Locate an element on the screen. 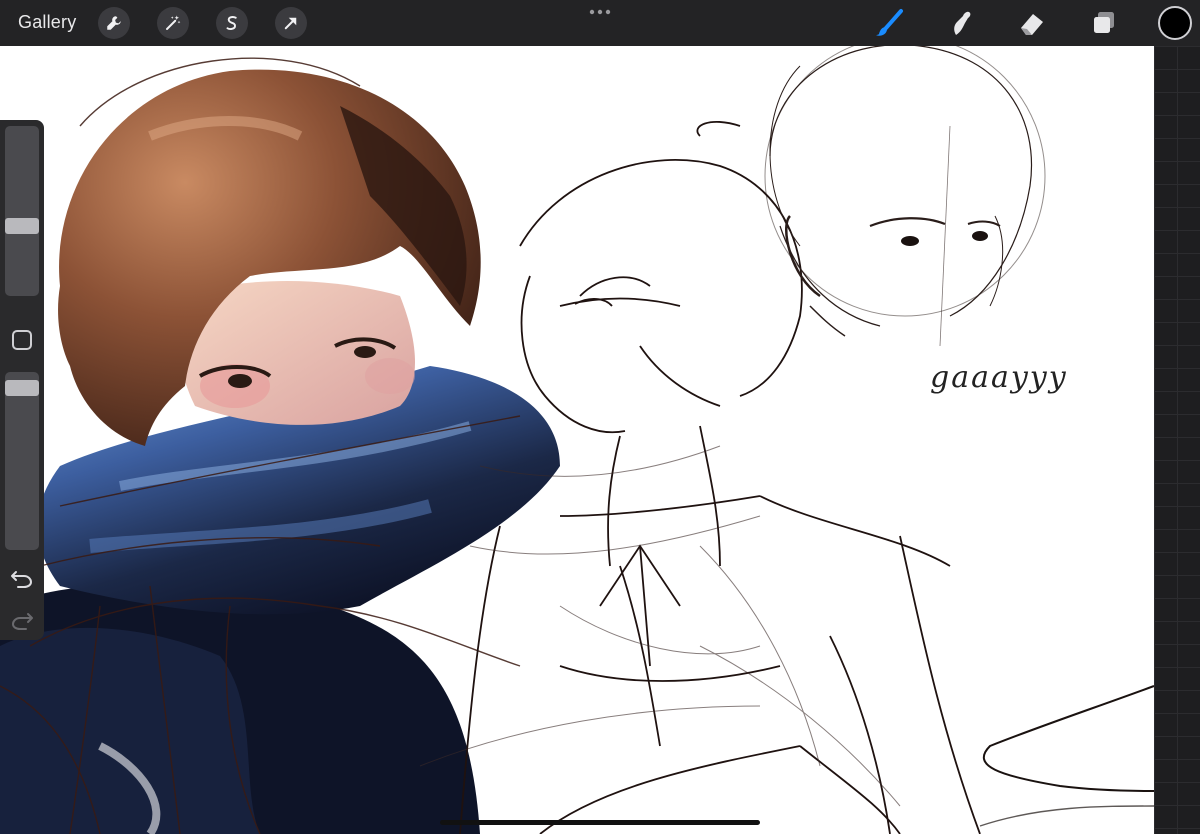 The height and width of the screenshot is (834, 1200). selection-button is located at coordinates (232, 23).